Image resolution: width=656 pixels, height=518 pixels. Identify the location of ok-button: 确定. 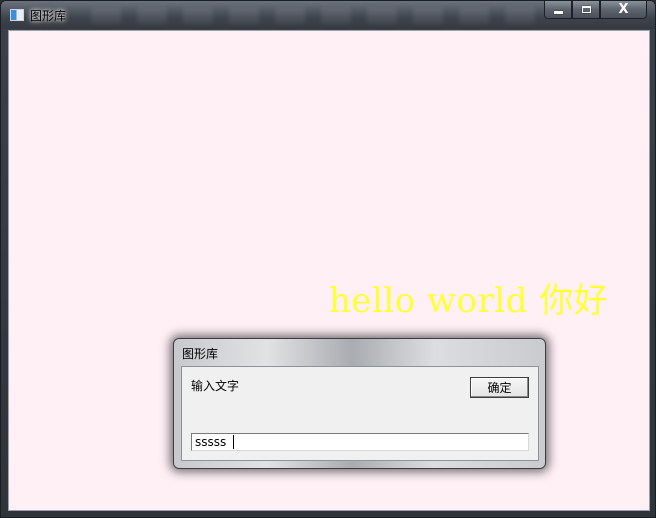
(499, 387).